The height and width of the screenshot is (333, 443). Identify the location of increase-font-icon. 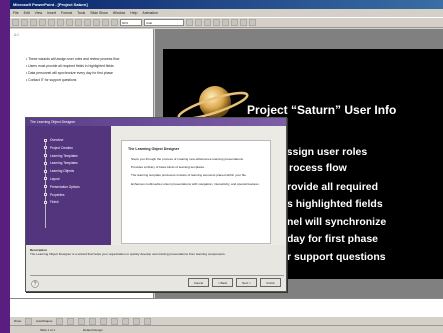
(243, 22).